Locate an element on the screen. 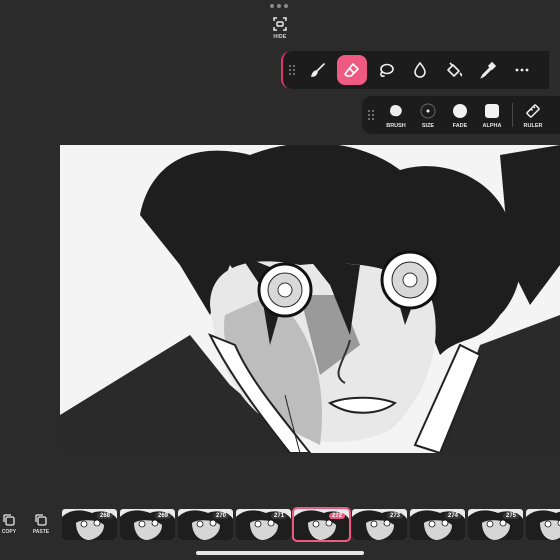 This screenshot has width=560, height=560. frame-thumbnail: 273 is located at coordinates (379, 524).